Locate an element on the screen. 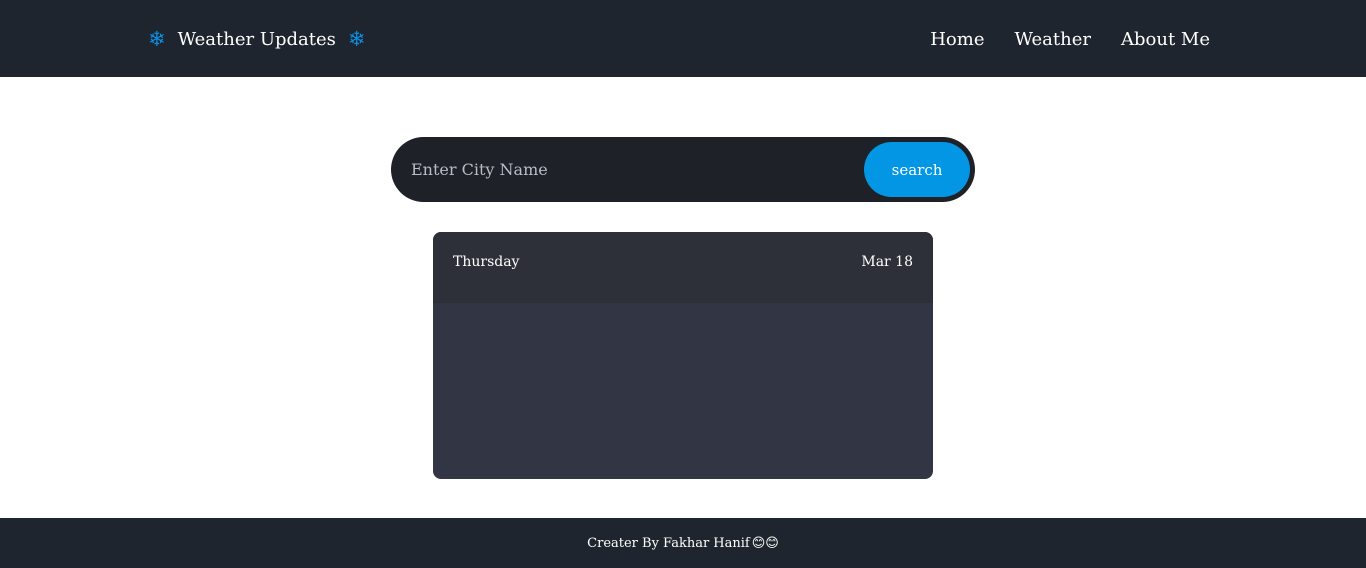  footer: Creater By Fakhar Hanif 😊😊 is located at coordinates (683, 543).